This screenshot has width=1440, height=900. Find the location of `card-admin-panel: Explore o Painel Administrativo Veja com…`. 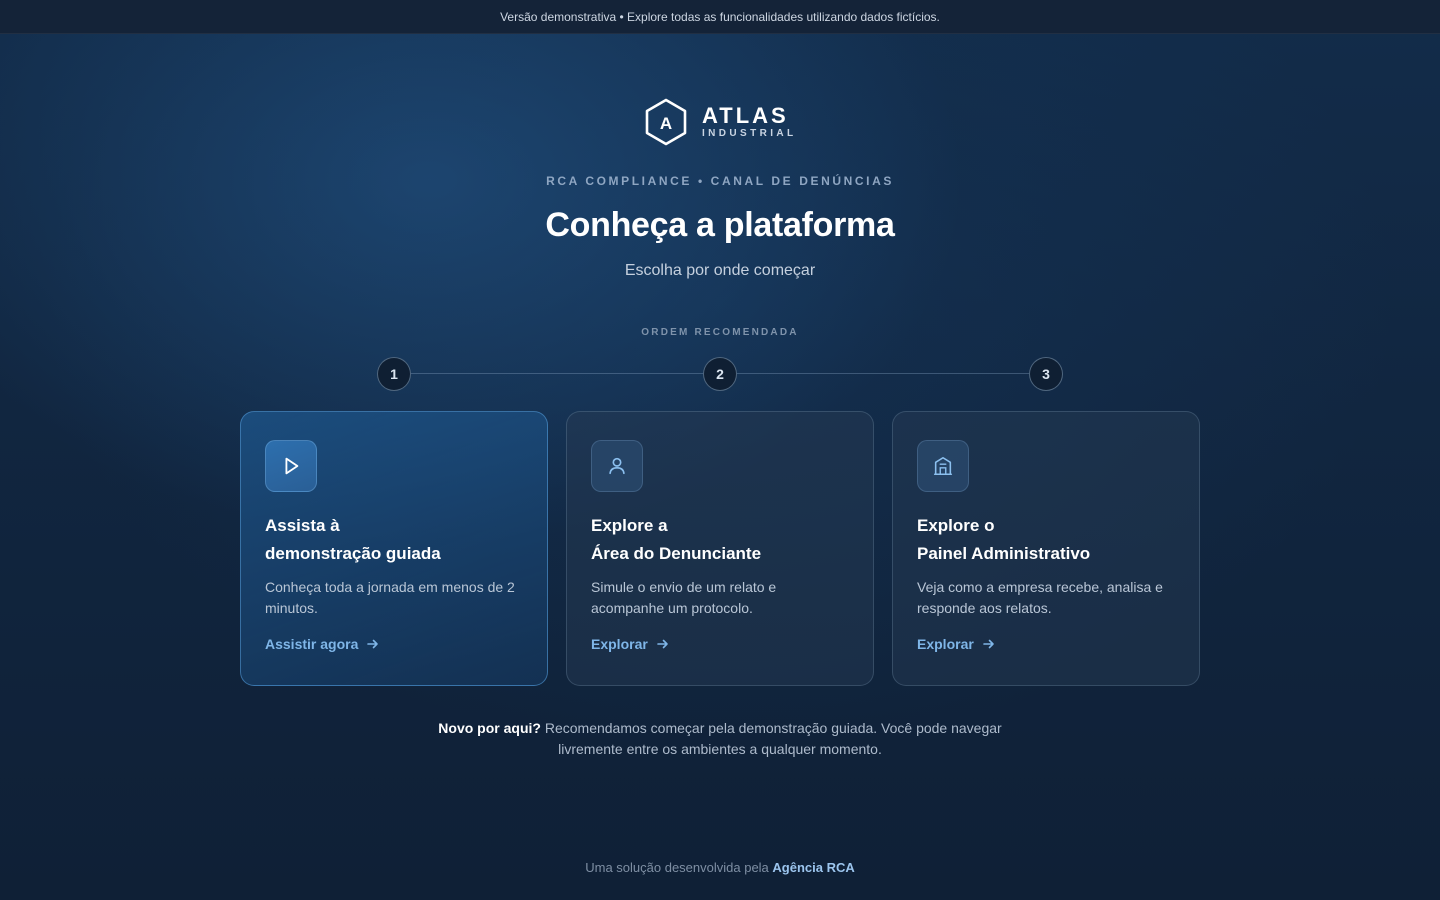

card-admin-panel: Explore o Painel Administrativo Veja com… is located at coordinates (1046, 548).